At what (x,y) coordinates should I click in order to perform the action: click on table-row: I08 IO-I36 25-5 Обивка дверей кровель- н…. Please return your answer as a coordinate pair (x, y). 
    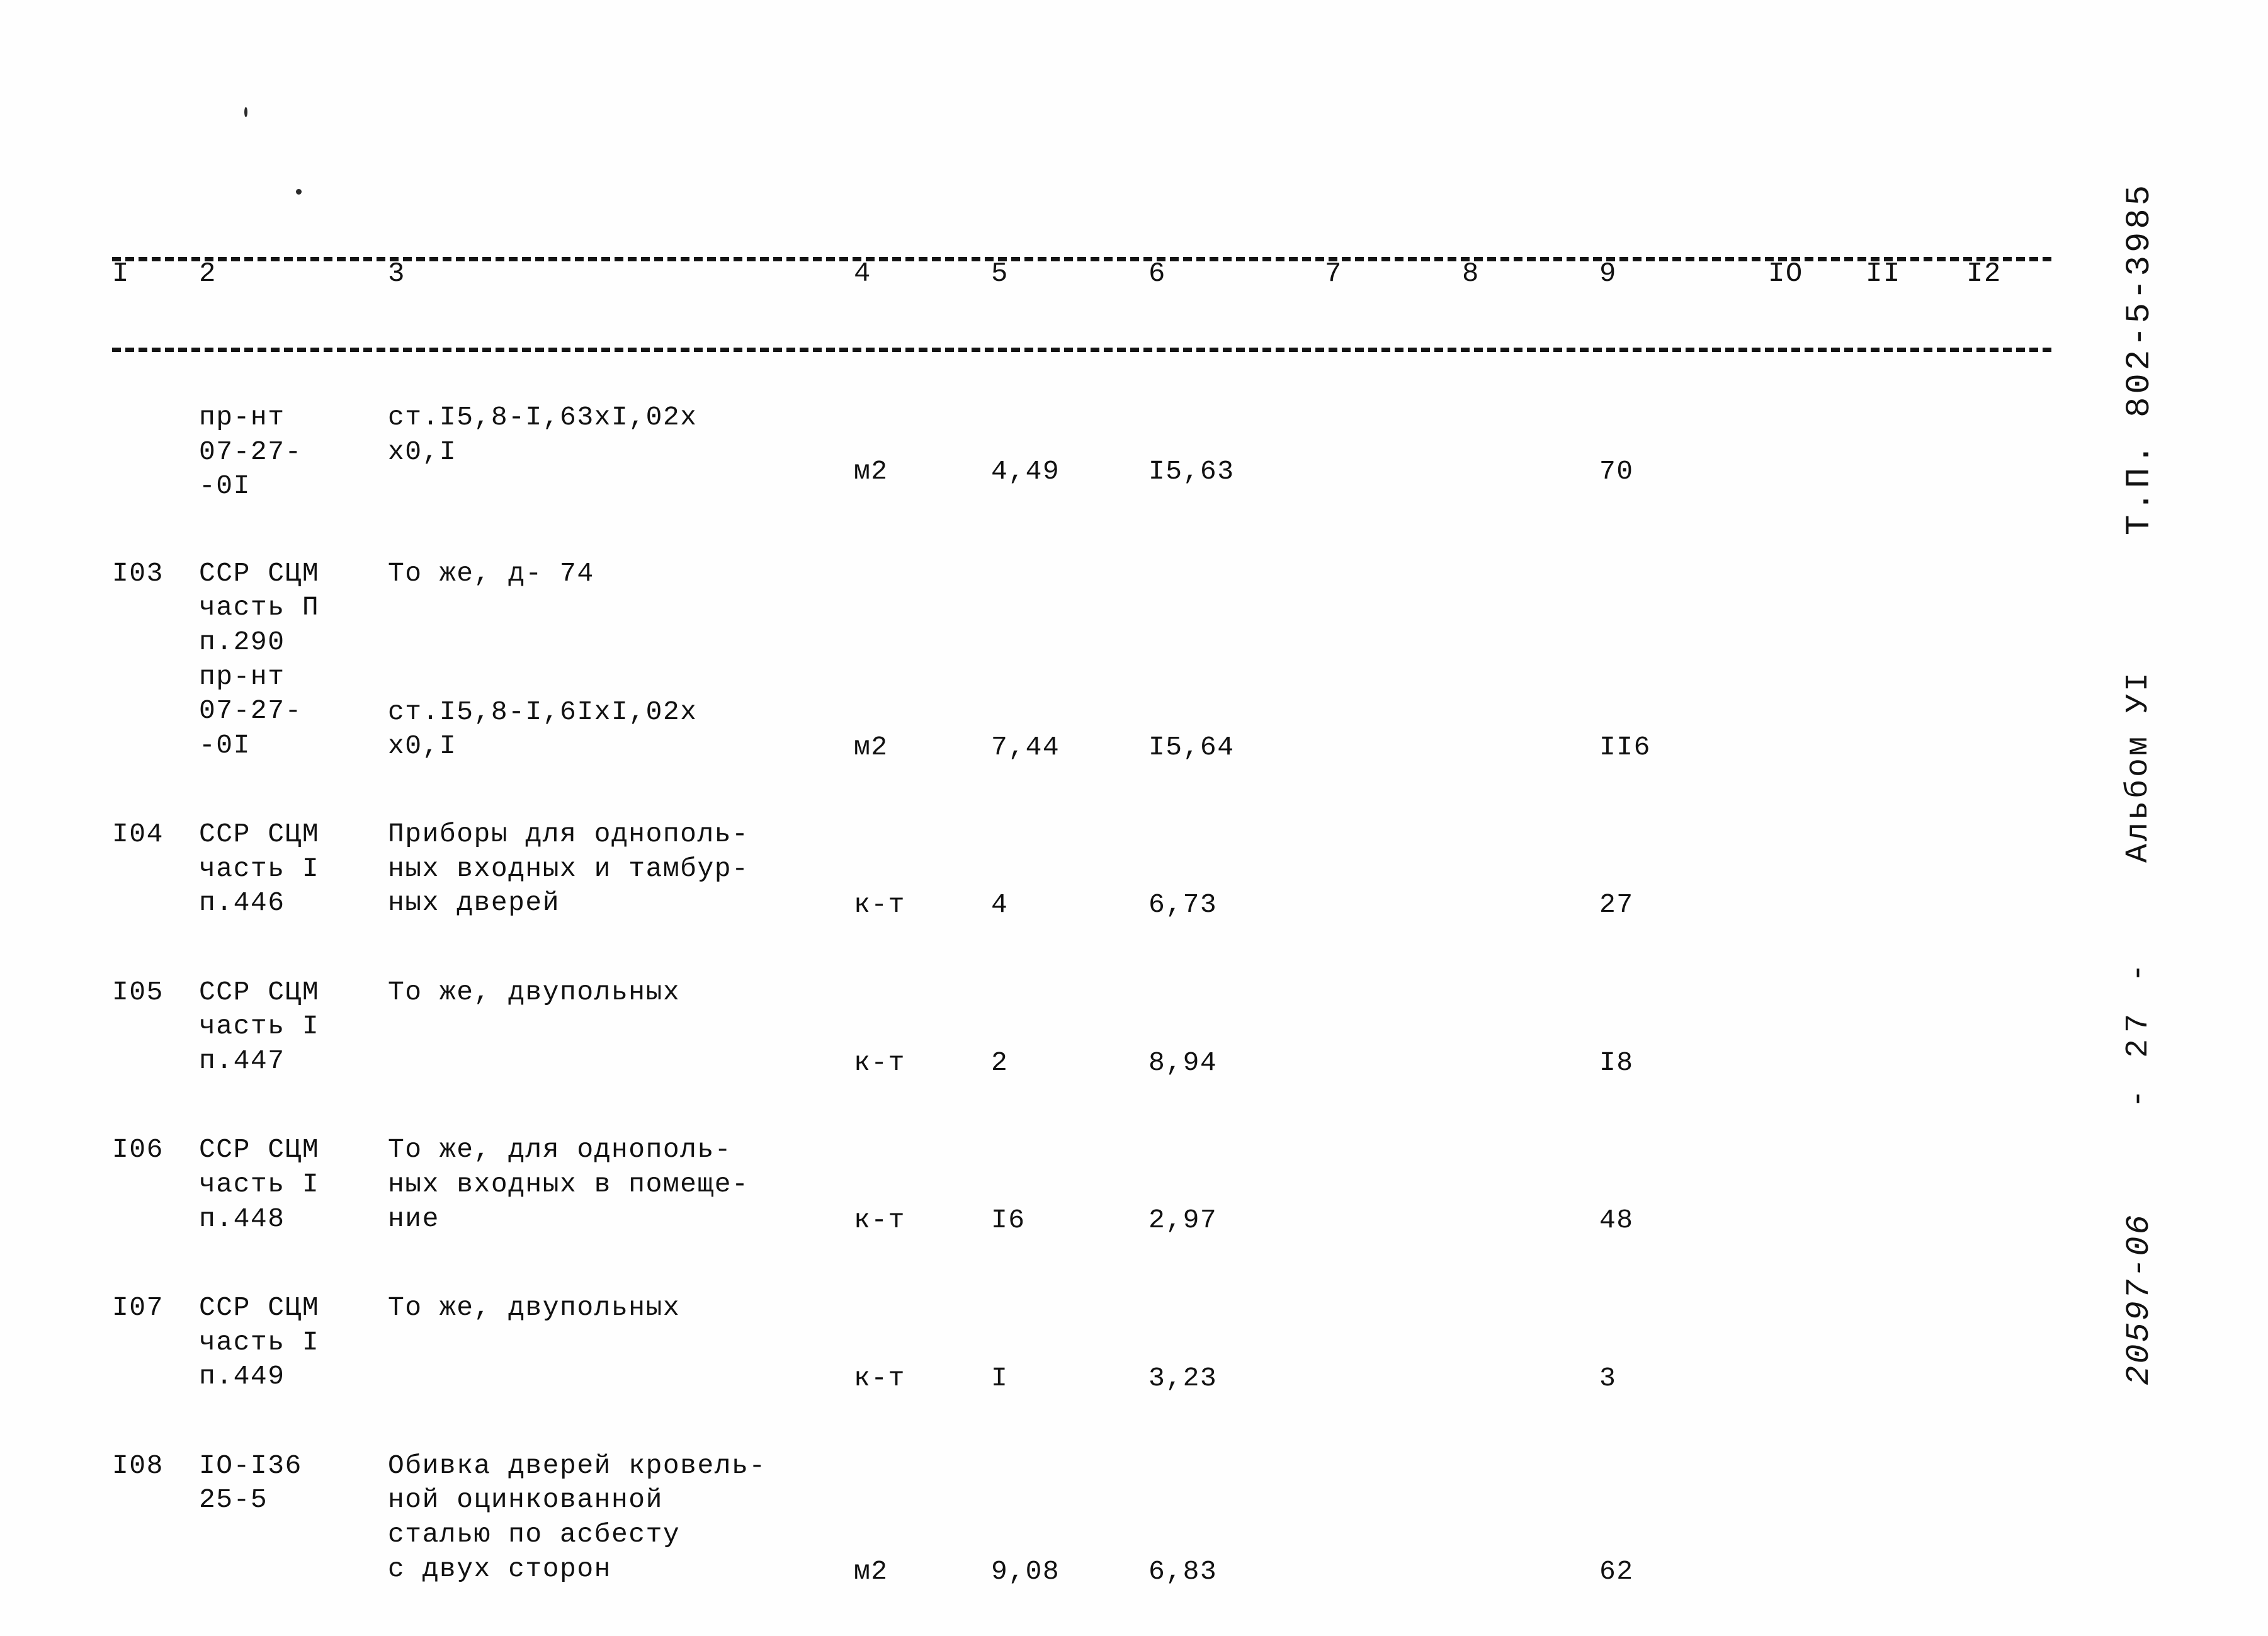
    Looking at the image, I should click on (1081, 1519).